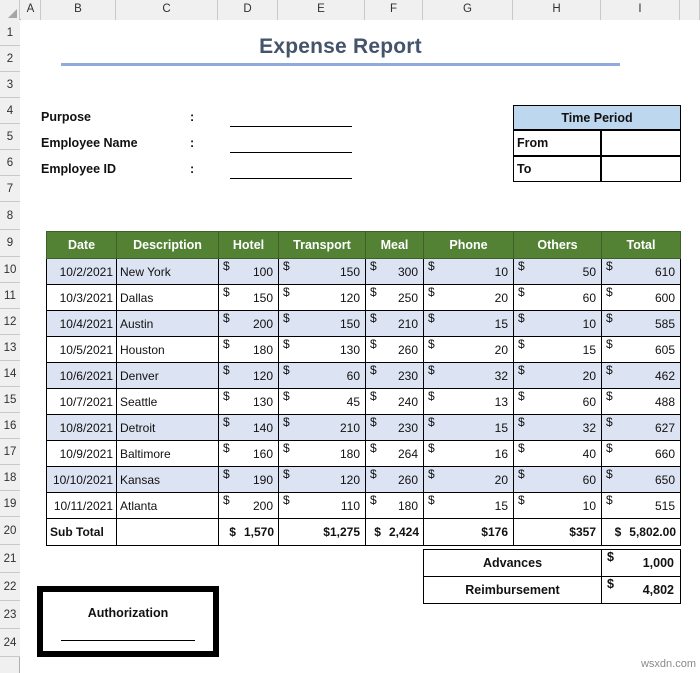 The height and width of the screenshot is (673, 700). Describe the element at coordinates (552, 563) in the screenshot. I see `summary-row-advances: Advances $1,000` at that location.